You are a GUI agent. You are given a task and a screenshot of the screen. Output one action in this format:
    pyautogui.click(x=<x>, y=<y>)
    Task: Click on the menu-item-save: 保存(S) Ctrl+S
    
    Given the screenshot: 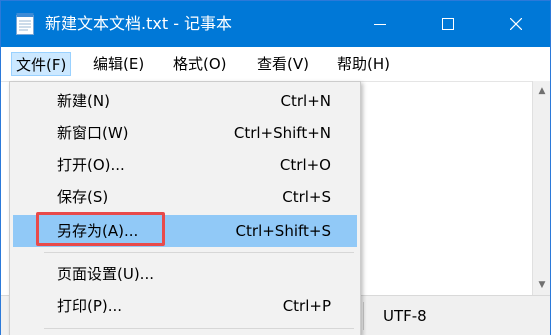 What is the action you would take?
    pyautogui.click(x=185, y=197)
    